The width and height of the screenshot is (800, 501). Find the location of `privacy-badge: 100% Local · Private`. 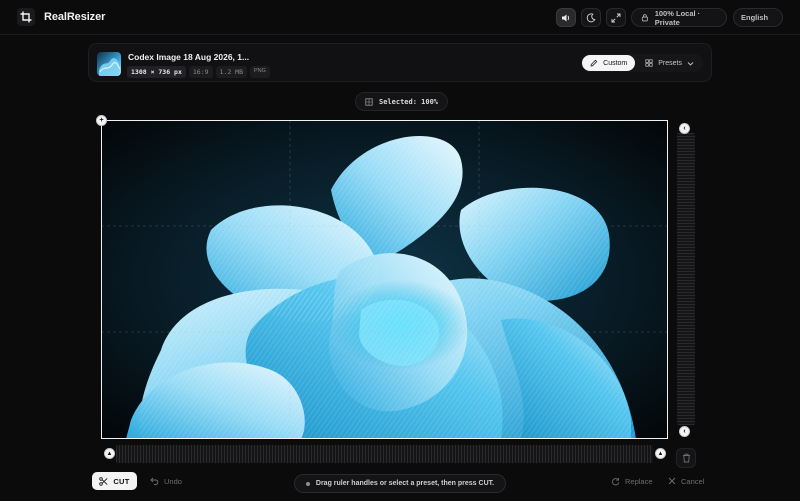

privacy-badge: 100% Local · Private is located at coordinates (679, 17).